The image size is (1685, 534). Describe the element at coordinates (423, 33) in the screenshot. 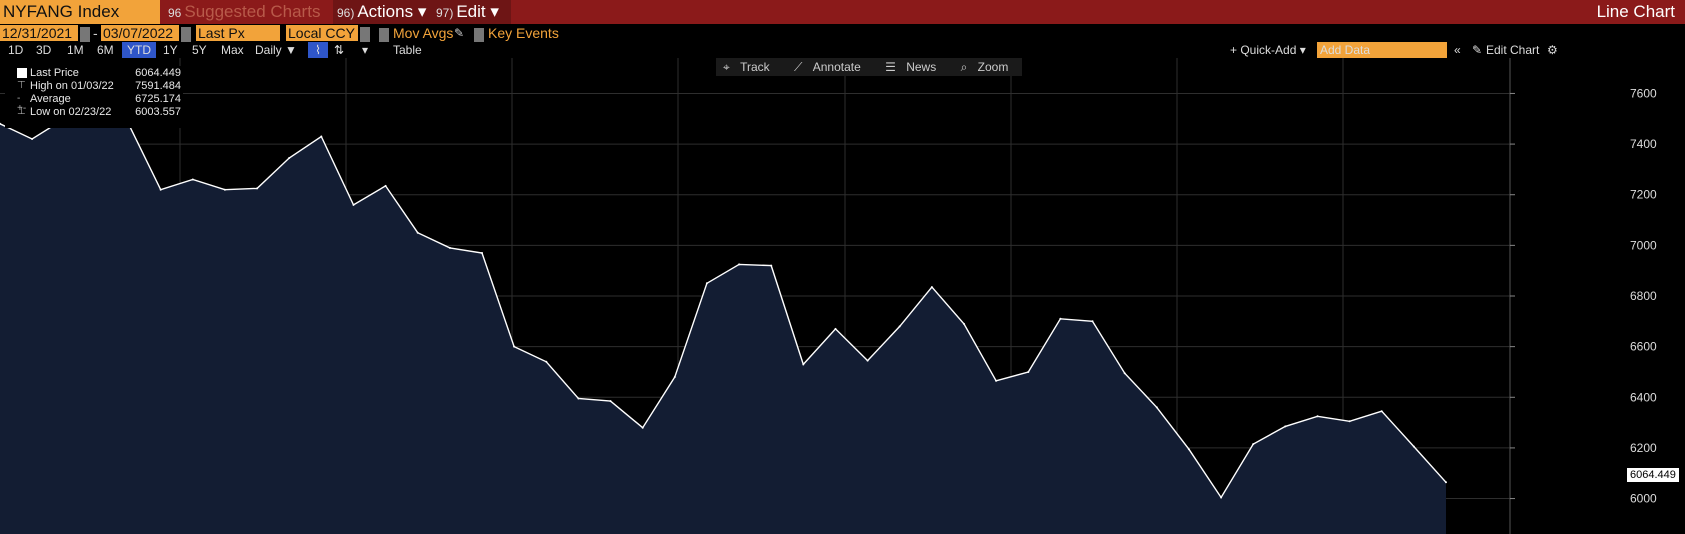

I see `mov-avgs-label: Mov Avgs` at that location.